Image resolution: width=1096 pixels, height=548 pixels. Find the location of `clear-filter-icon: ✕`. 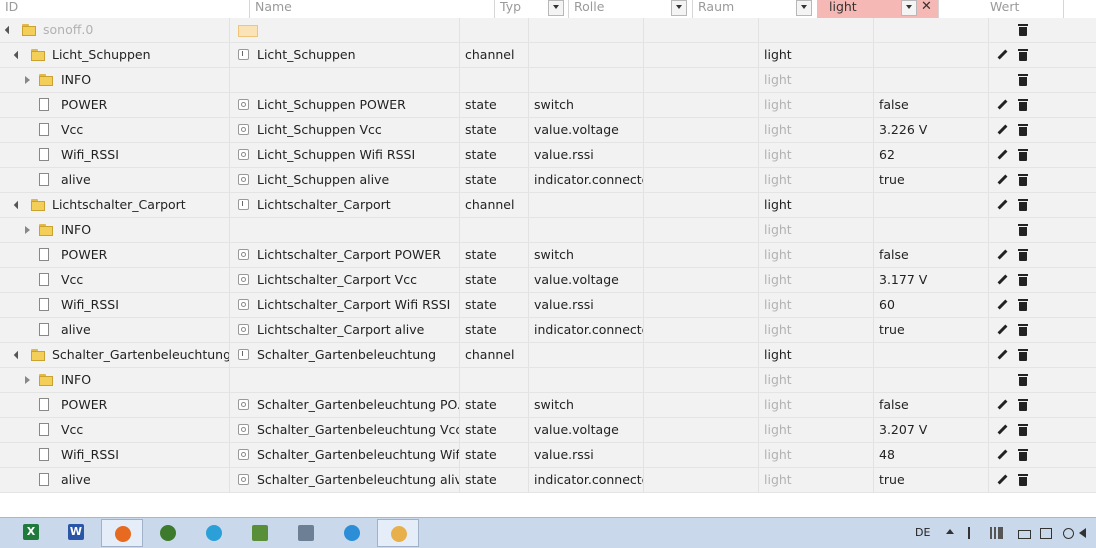

clear-filter-icon: ✕ is located at coordinates (926, 7).